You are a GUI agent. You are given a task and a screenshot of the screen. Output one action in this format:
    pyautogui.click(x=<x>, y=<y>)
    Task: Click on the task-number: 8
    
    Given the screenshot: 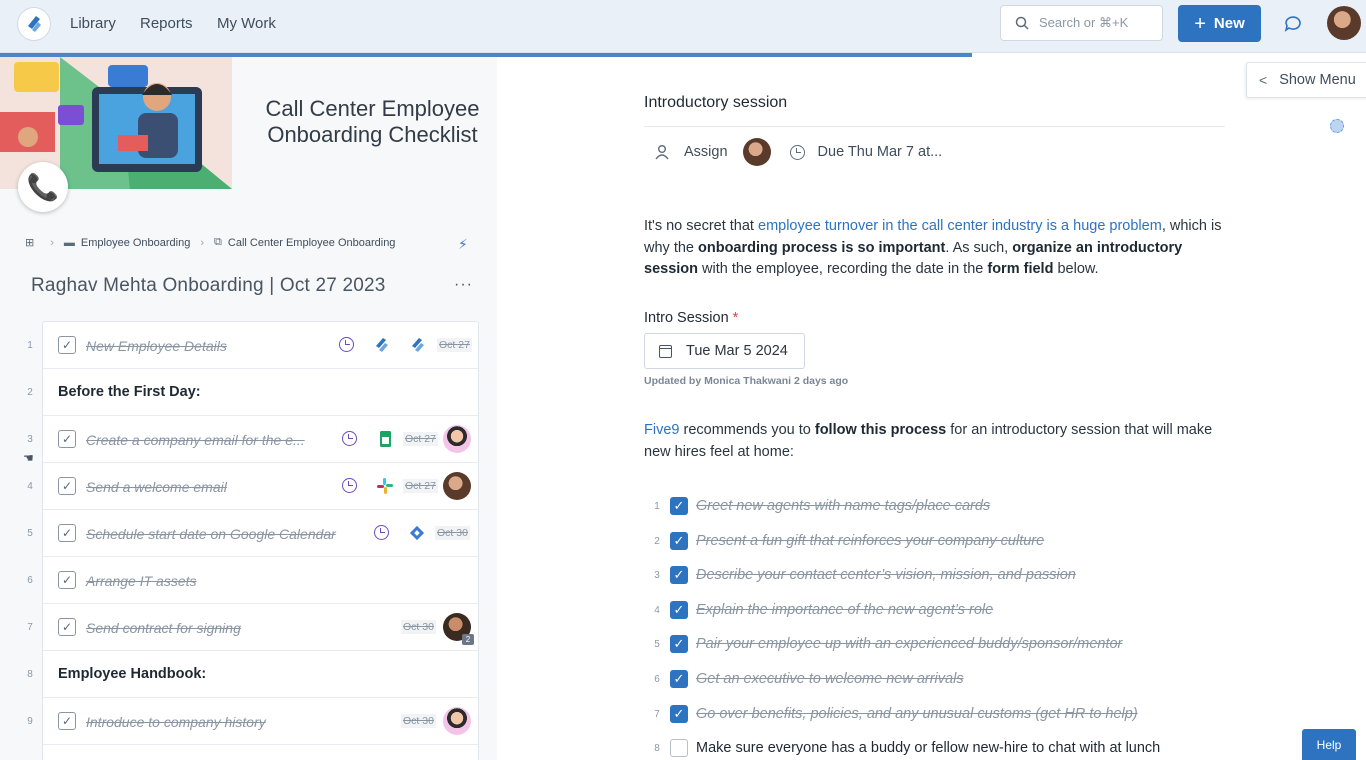 What is the action you would take?
    pyautogui.click(x=30, y=674)
    